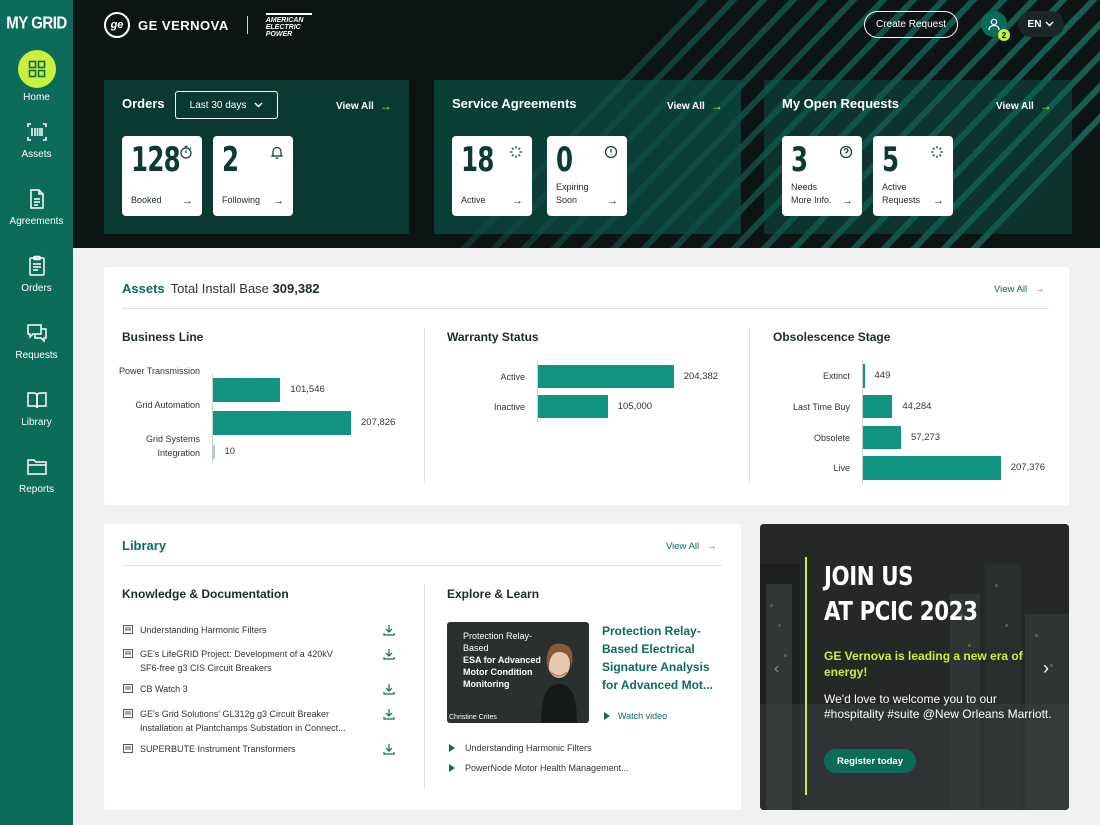  What do you see at coordinates (901, 612) in the screenshot?
I see `promo-headline-line: AT PCIC 2023` at bounding box center [901, 612].